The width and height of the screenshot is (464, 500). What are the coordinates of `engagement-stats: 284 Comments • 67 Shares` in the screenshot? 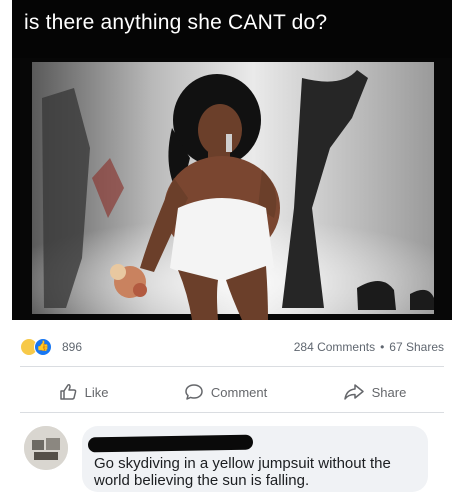 It's located at (369, 347).